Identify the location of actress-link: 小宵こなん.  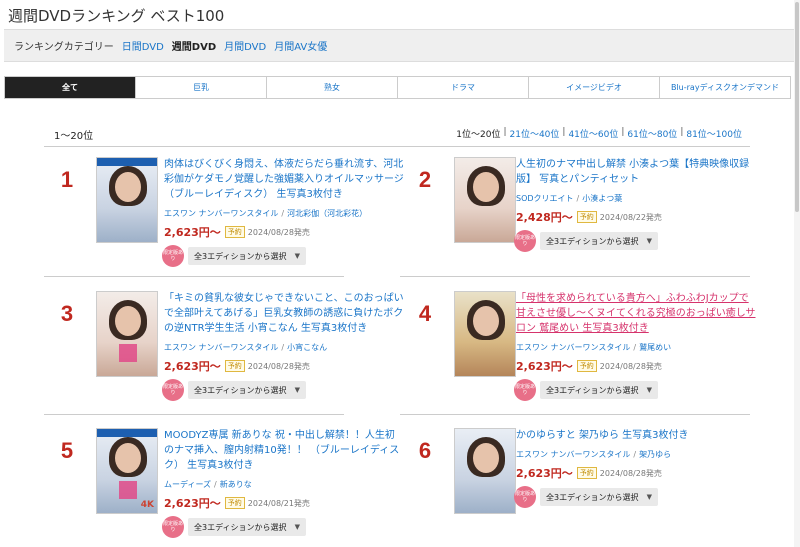
(307, 347).